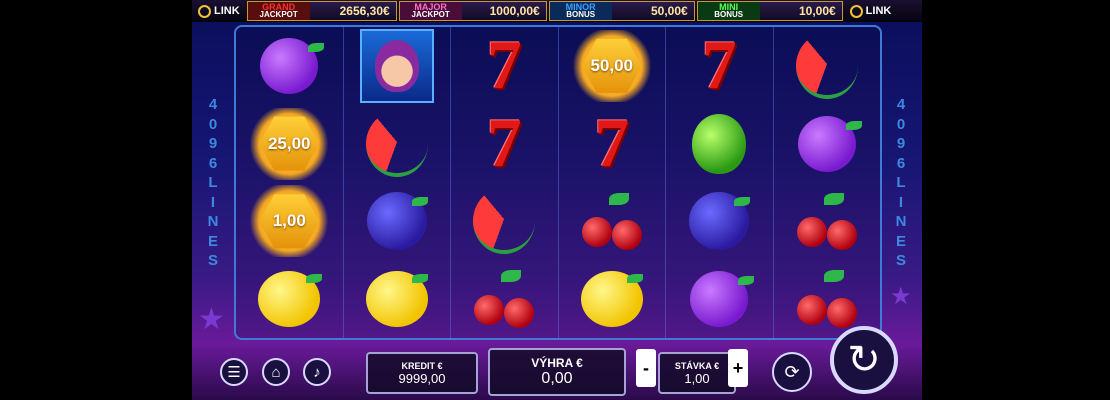  What do you see at coordinates (769, 11) in the screenshot?
I see `jackpot-mini: MINI BONUS 10,00€` at bounding box center [769, 11].